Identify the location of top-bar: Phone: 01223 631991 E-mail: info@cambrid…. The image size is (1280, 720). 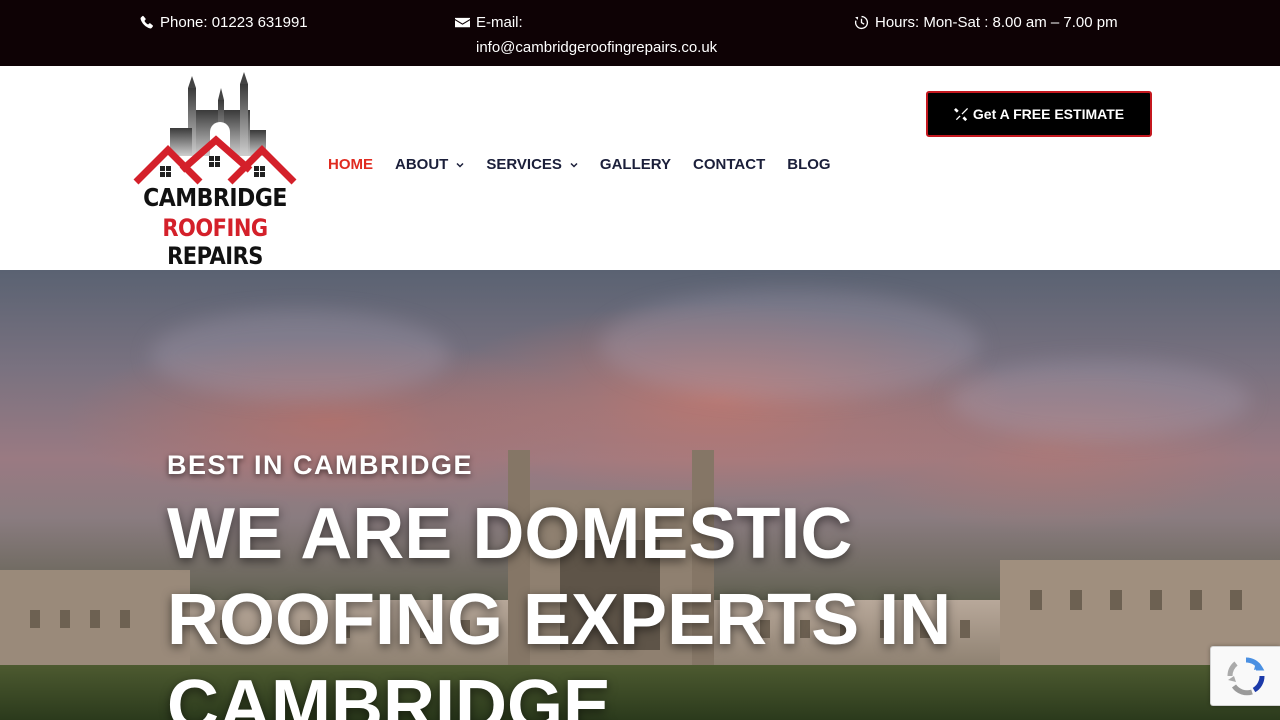
(640, 33).